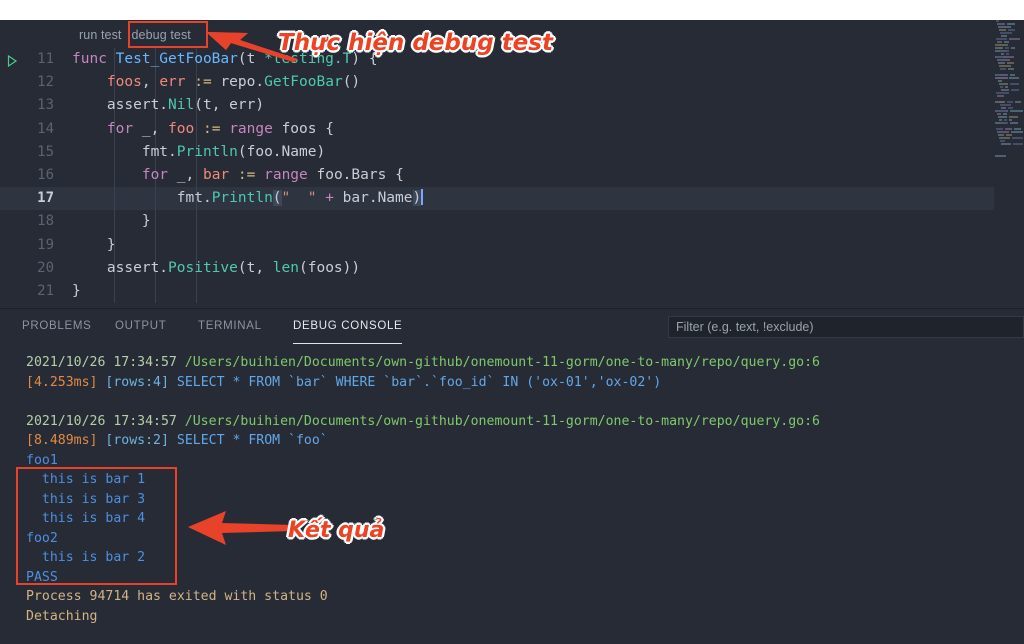 The height and width of the screenshot is (644, 1024). What do you see at coordinates (199, 151) in the screenshot?
I see `code-text: fmt.Println(foo.Name)` at bounding box center [199, 151].